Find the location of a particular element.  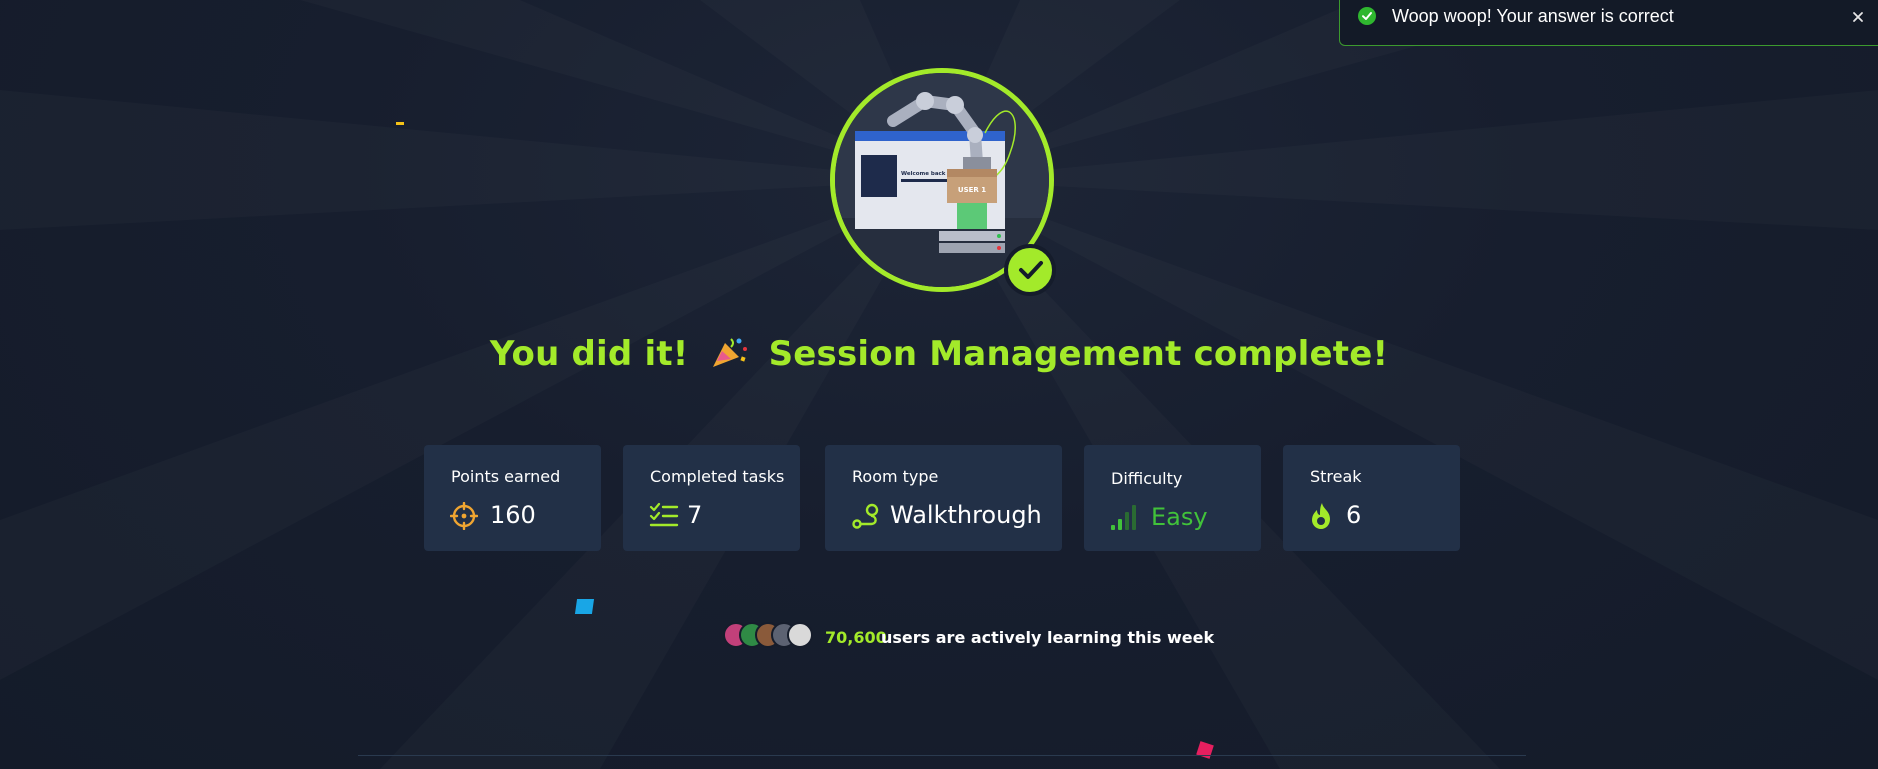

stat-value: 160 is located at coordinates (513, 515).